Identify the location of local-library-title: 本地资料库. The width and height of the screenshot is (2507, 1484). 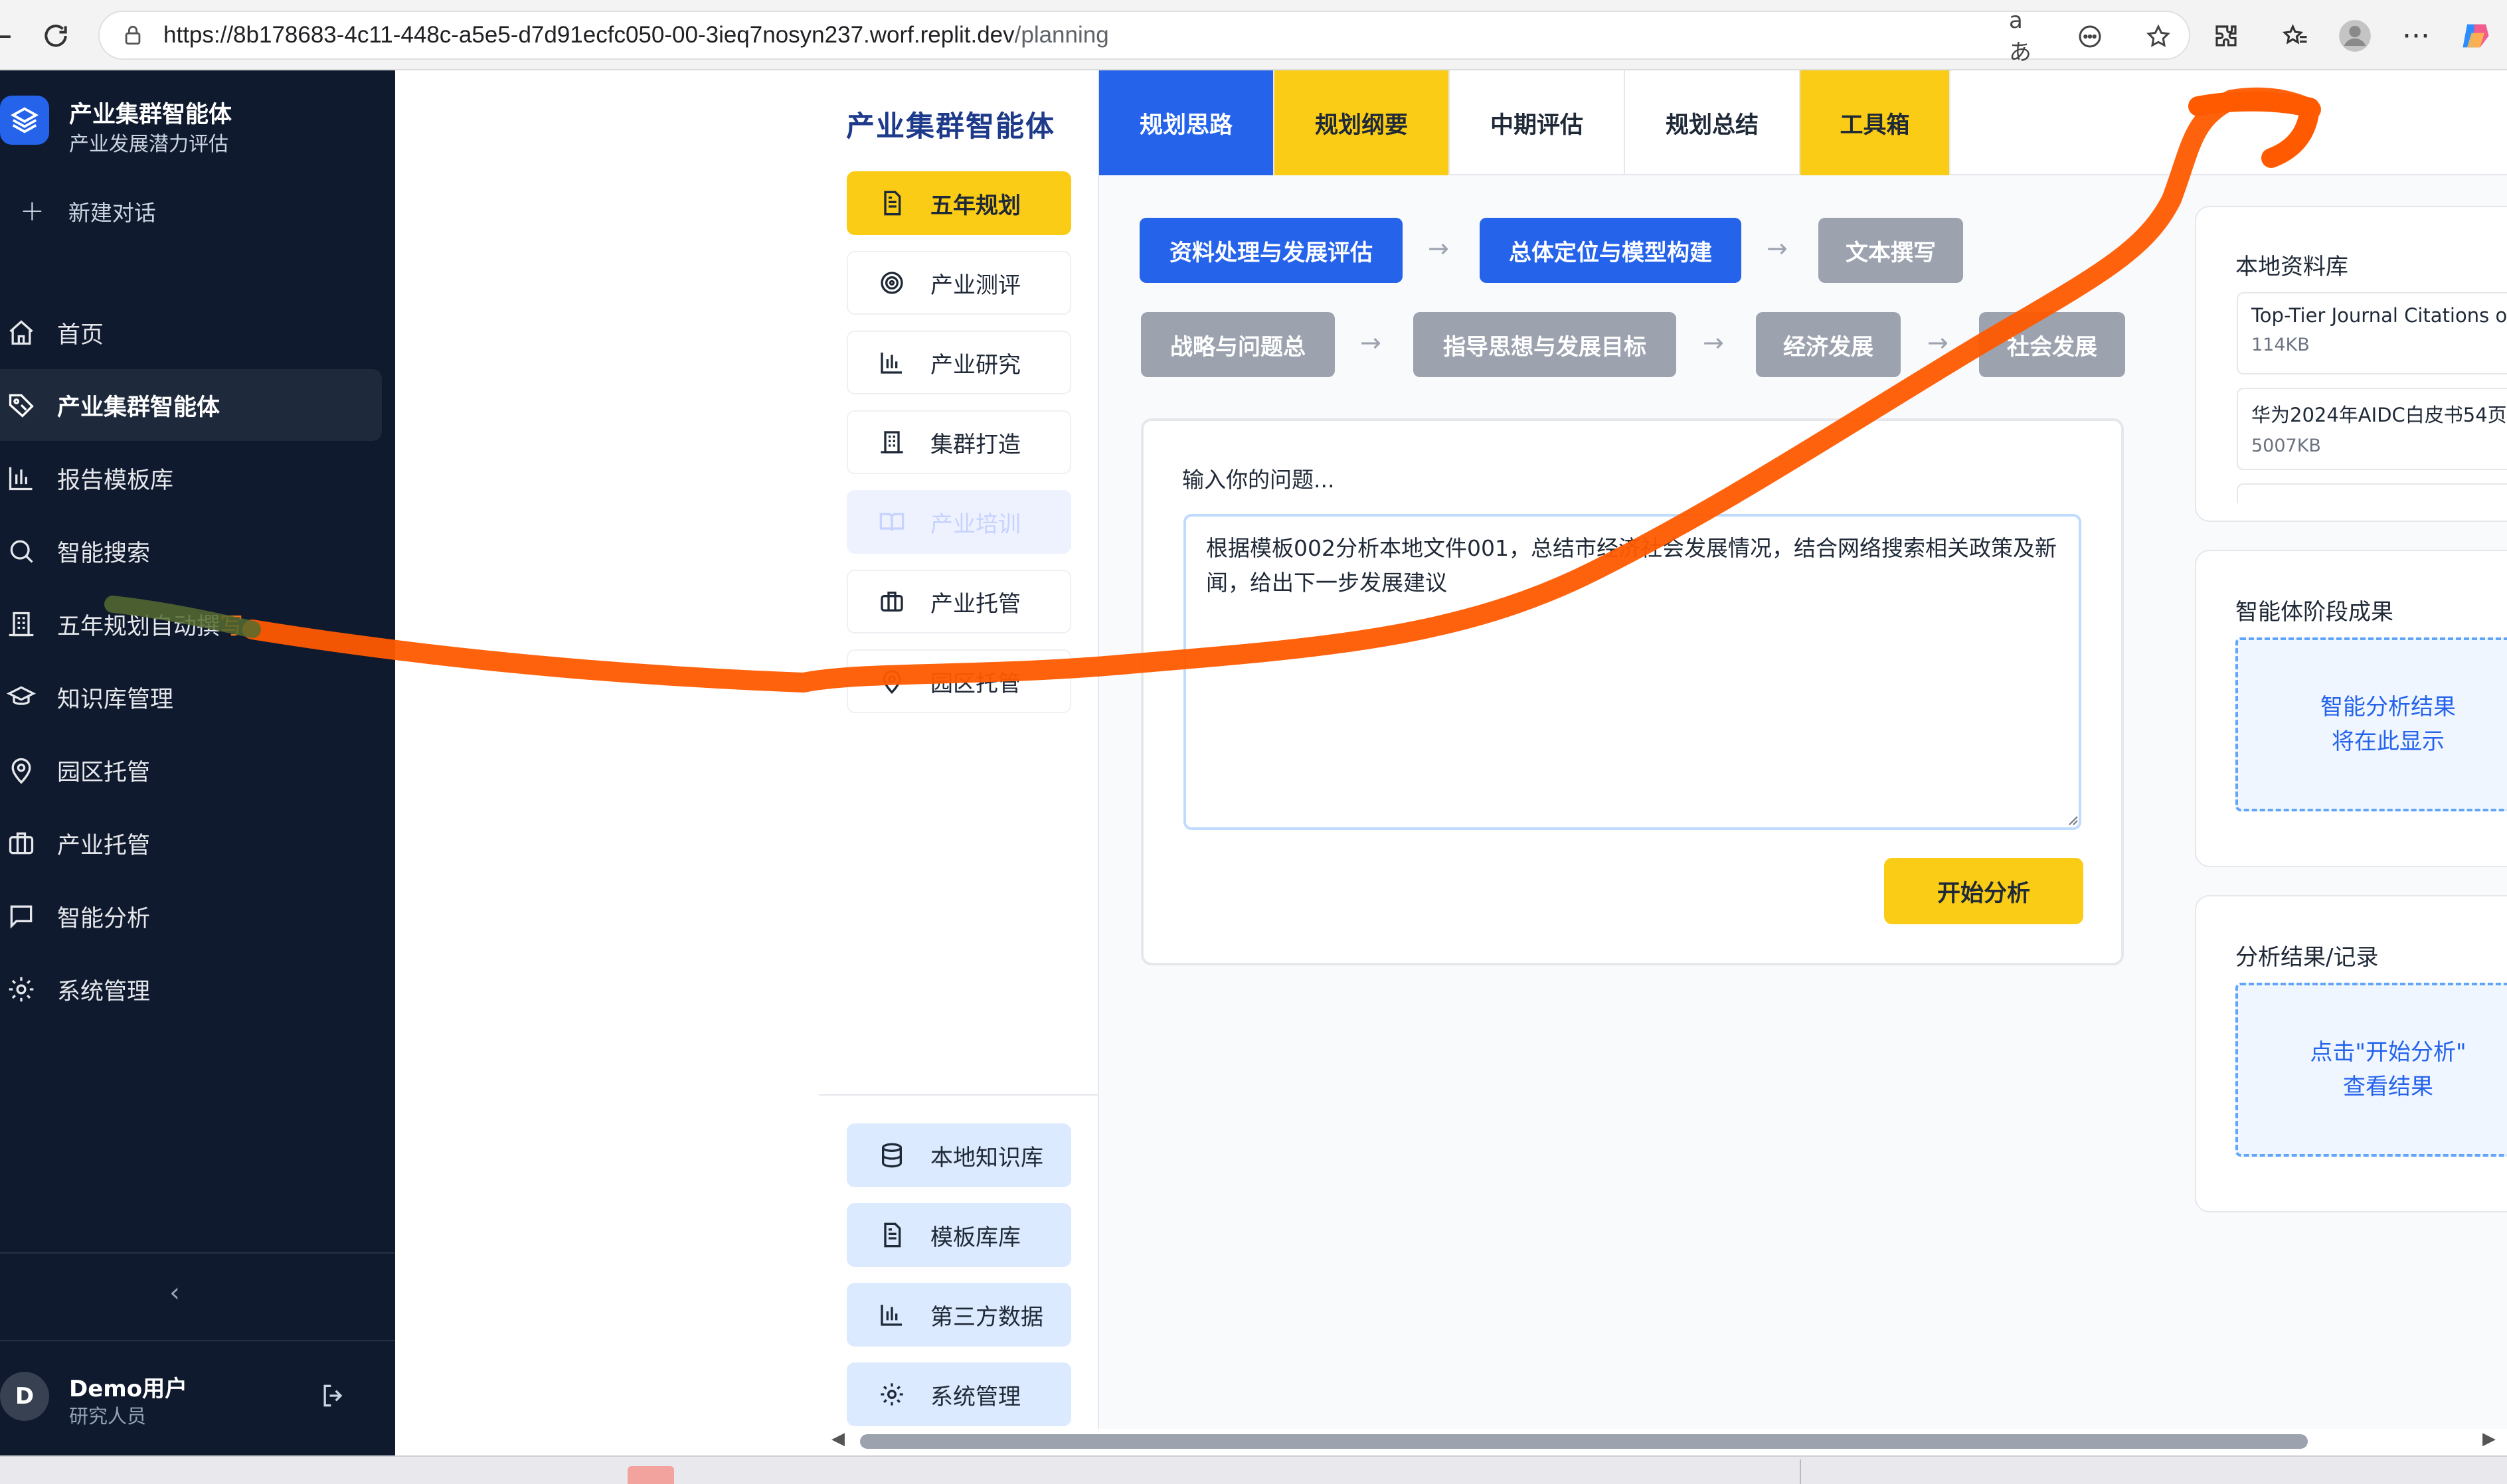
(2291, 267).